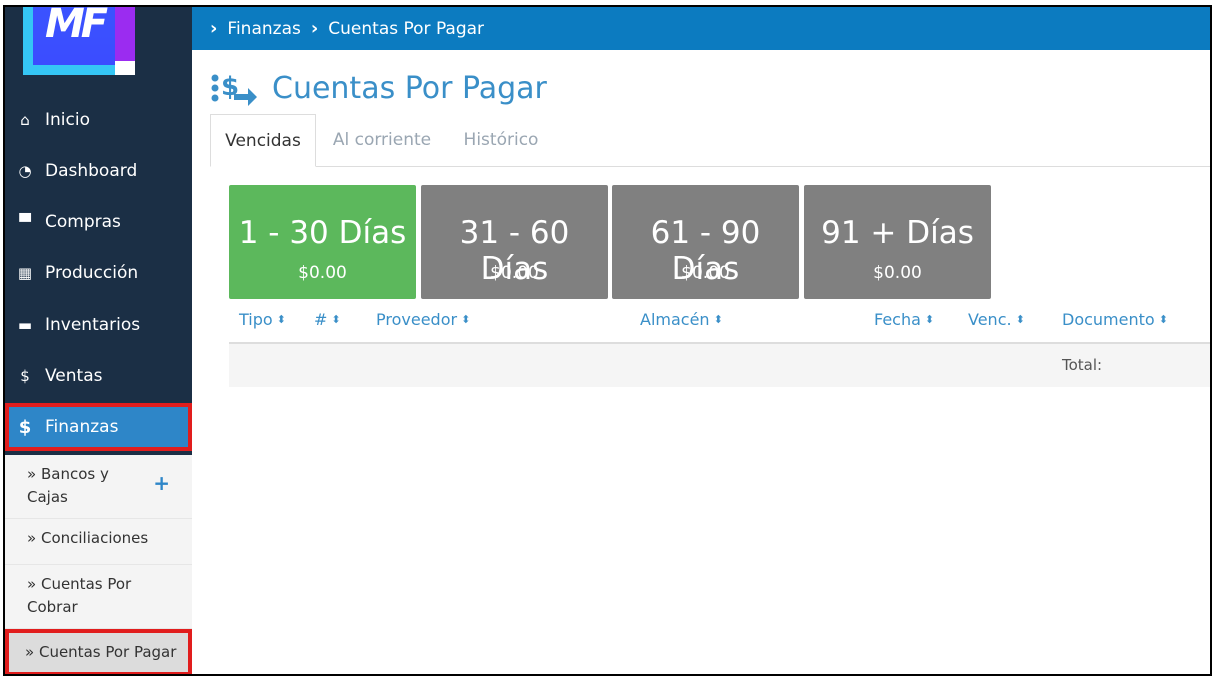  I want to click on breadcrumb: › Finanzas › Cuentas Por Pagar, so click(701, 28).